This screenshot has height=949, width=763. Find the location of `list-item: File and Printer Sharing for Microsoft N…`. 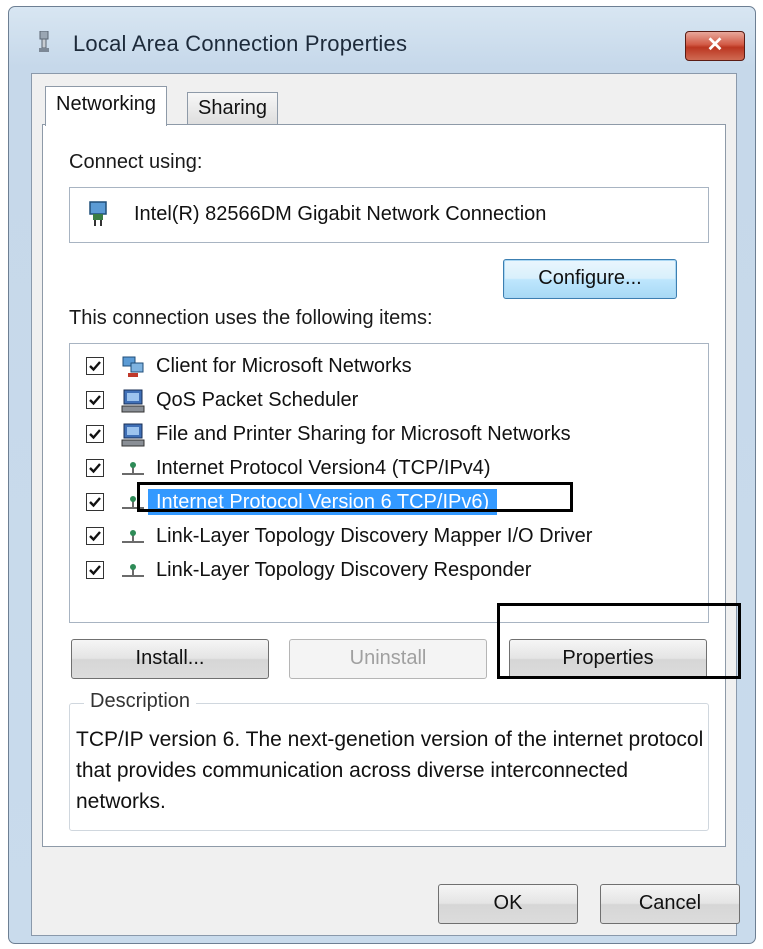

list-item: File and Printer Sharing for Microsoft N… is located at coordinates (380, 435).